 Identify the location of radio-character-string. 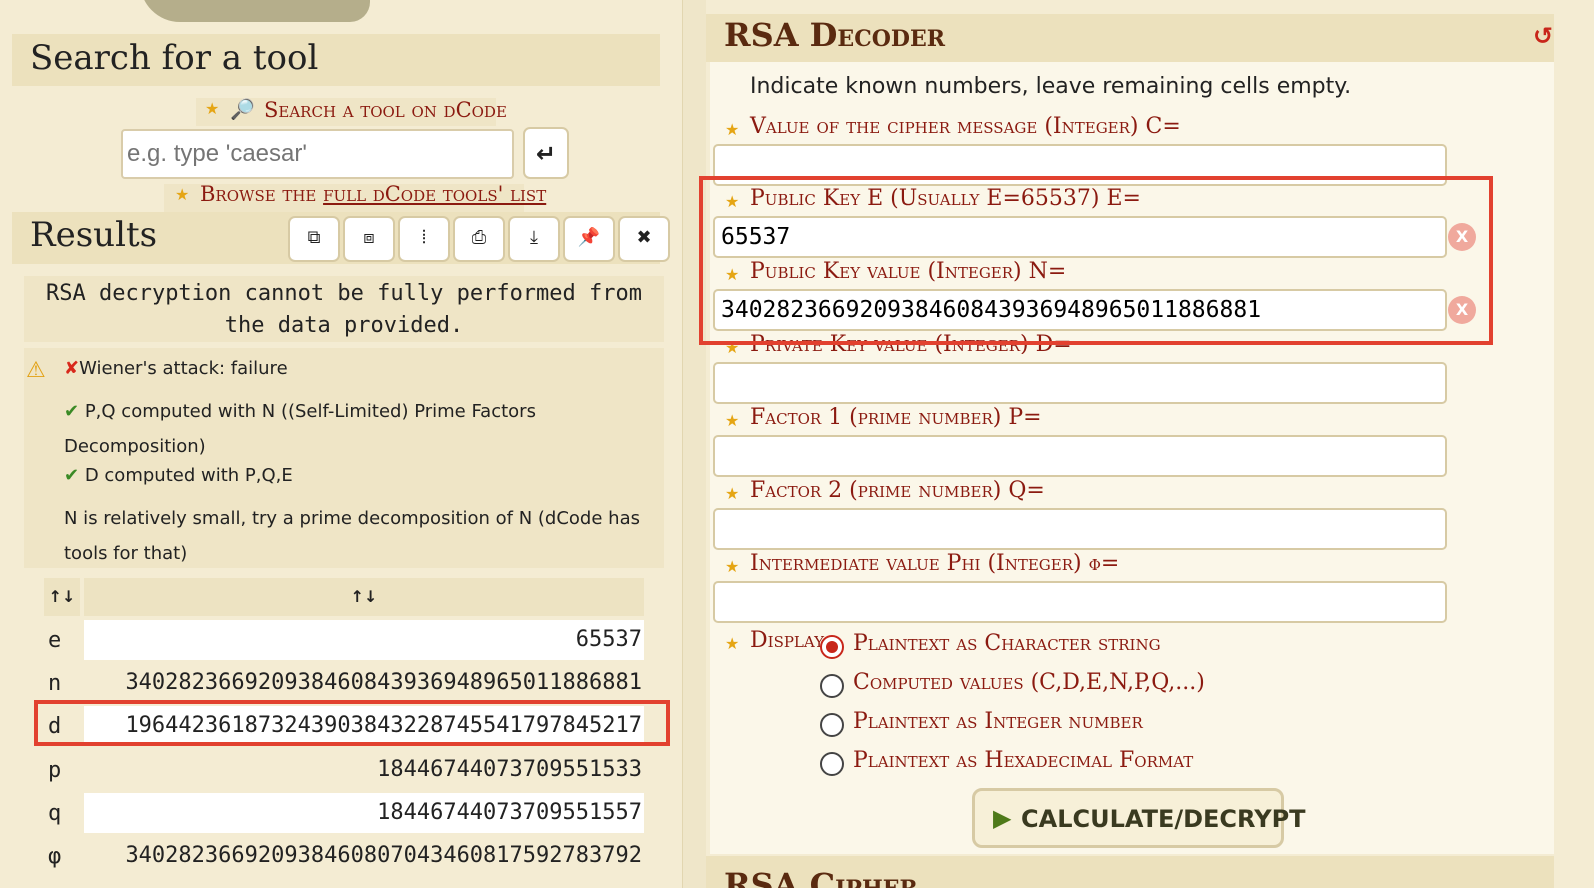
(832, 647).